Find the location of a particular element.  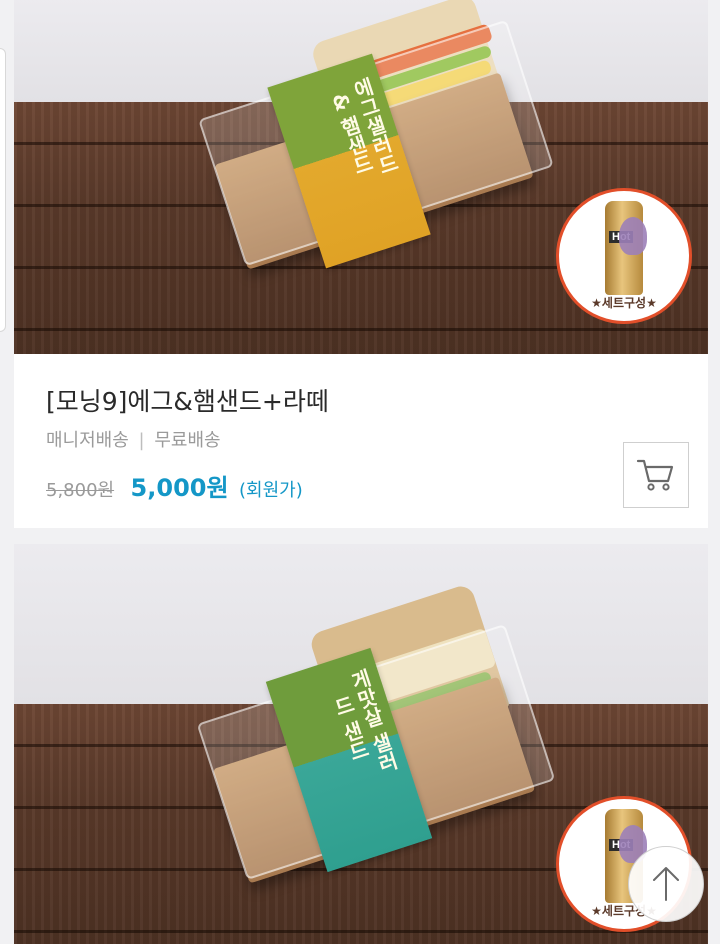

shipping-method: 매니저배송 is located at coordinates (87, 440).